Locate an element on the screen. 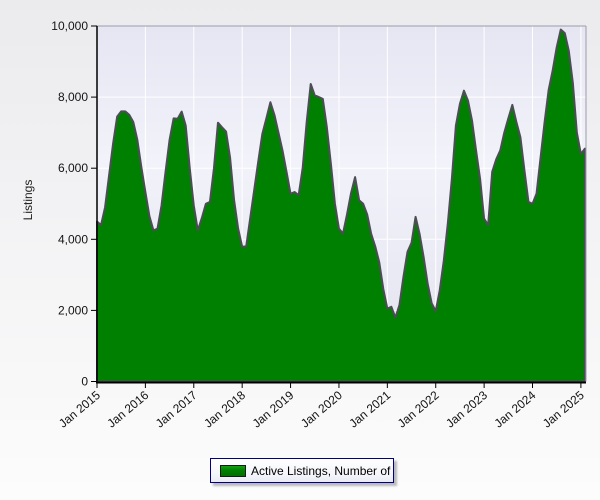 The height and width of the screenshot is (500, 600). x-tick-label: Jan 2017 is located at coordinates (176, 409).